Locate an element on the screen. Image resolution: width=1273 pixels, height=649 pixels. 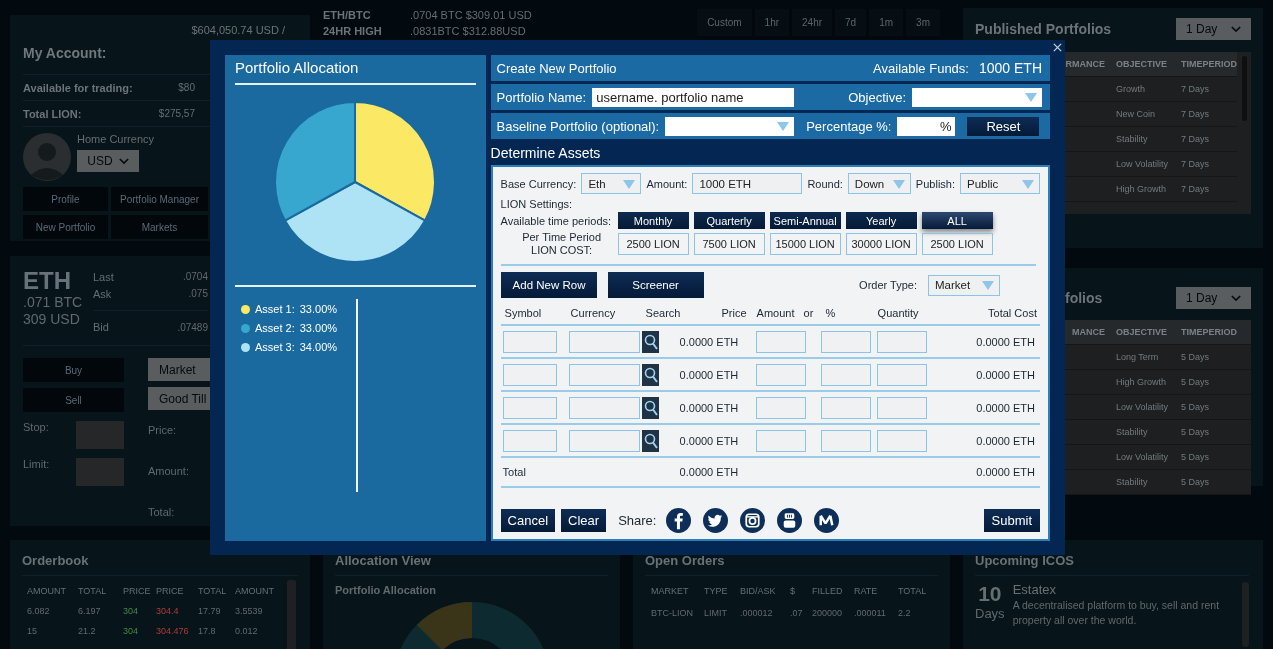
legend-label: Asset 3: is located at coordinates (275, 347).